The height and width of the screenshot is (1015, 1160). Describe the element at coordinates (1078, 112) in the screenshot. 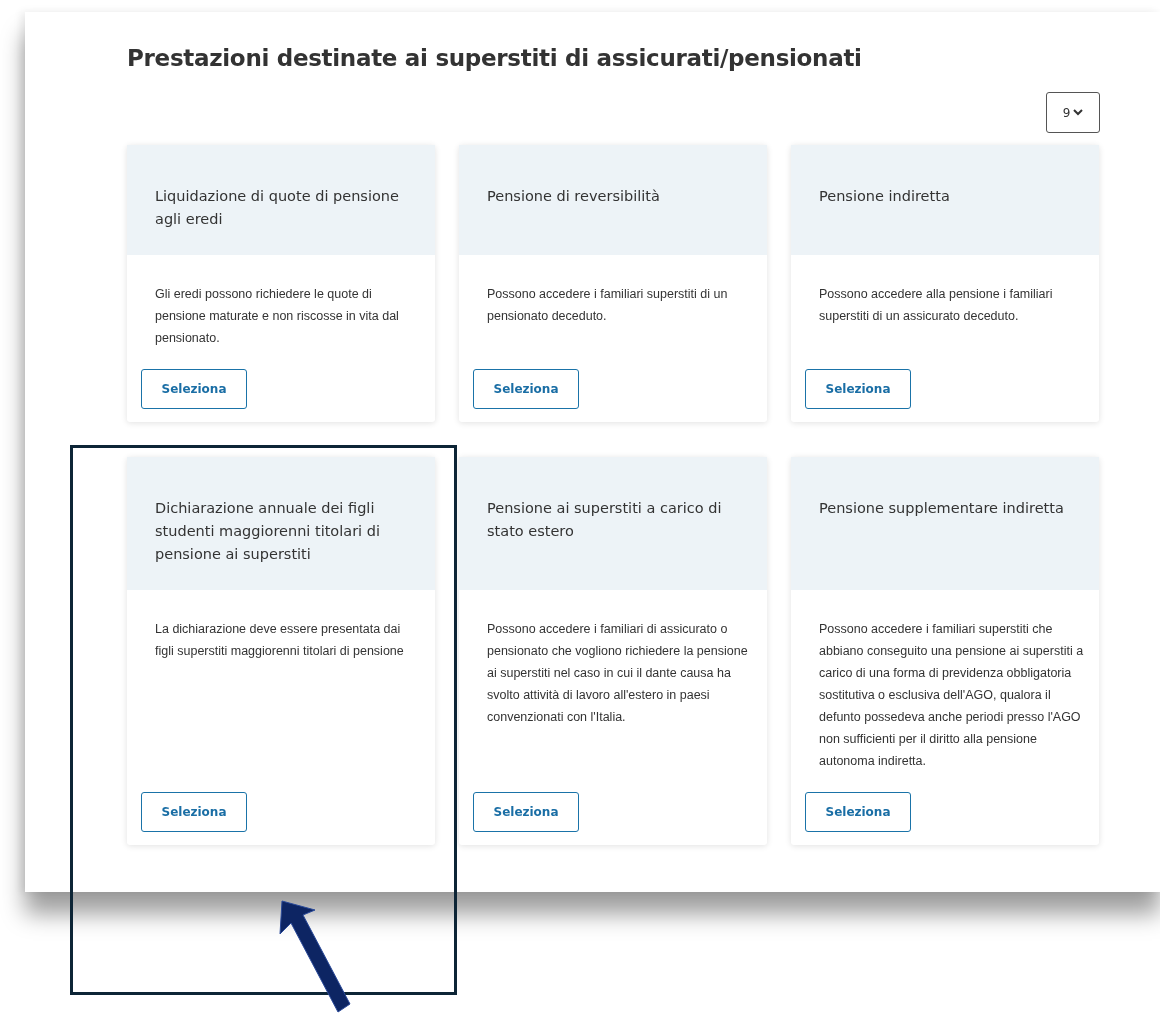

I see `chevron-down-icon` at that location.